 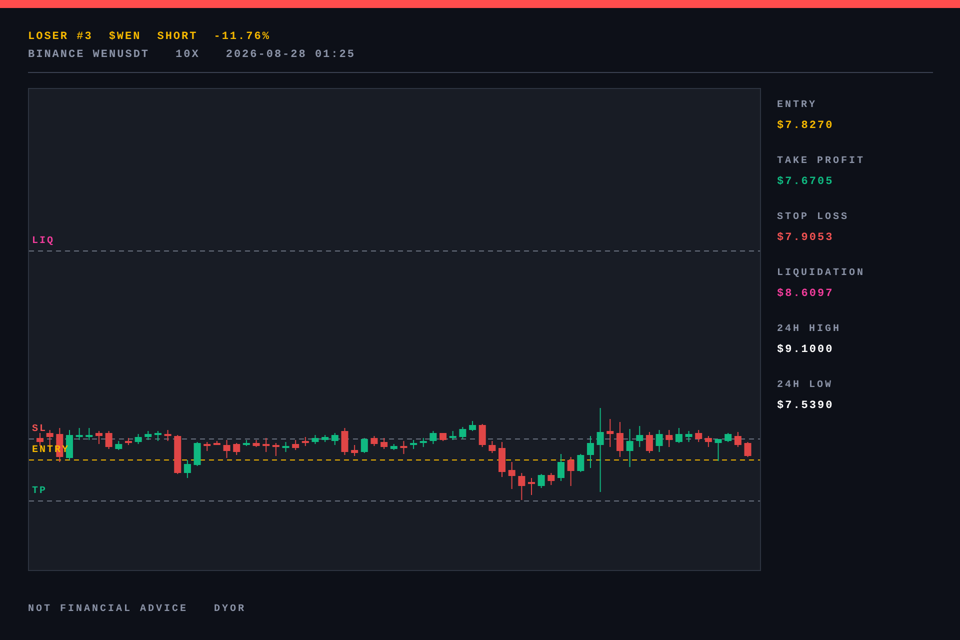 I want to click on stat-label: 24H LOW, so click(x=805, y=386).